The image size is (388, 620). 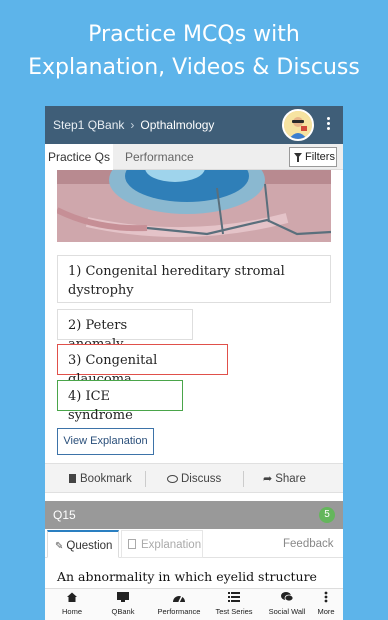 I want to click on tab-question-label: Question, so click(x=89, y=546).